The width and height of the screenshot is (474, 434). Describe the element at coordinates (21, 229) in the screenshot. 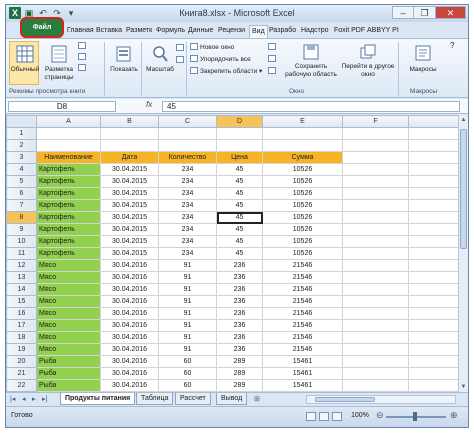

I see `row-header: 9` at that location.